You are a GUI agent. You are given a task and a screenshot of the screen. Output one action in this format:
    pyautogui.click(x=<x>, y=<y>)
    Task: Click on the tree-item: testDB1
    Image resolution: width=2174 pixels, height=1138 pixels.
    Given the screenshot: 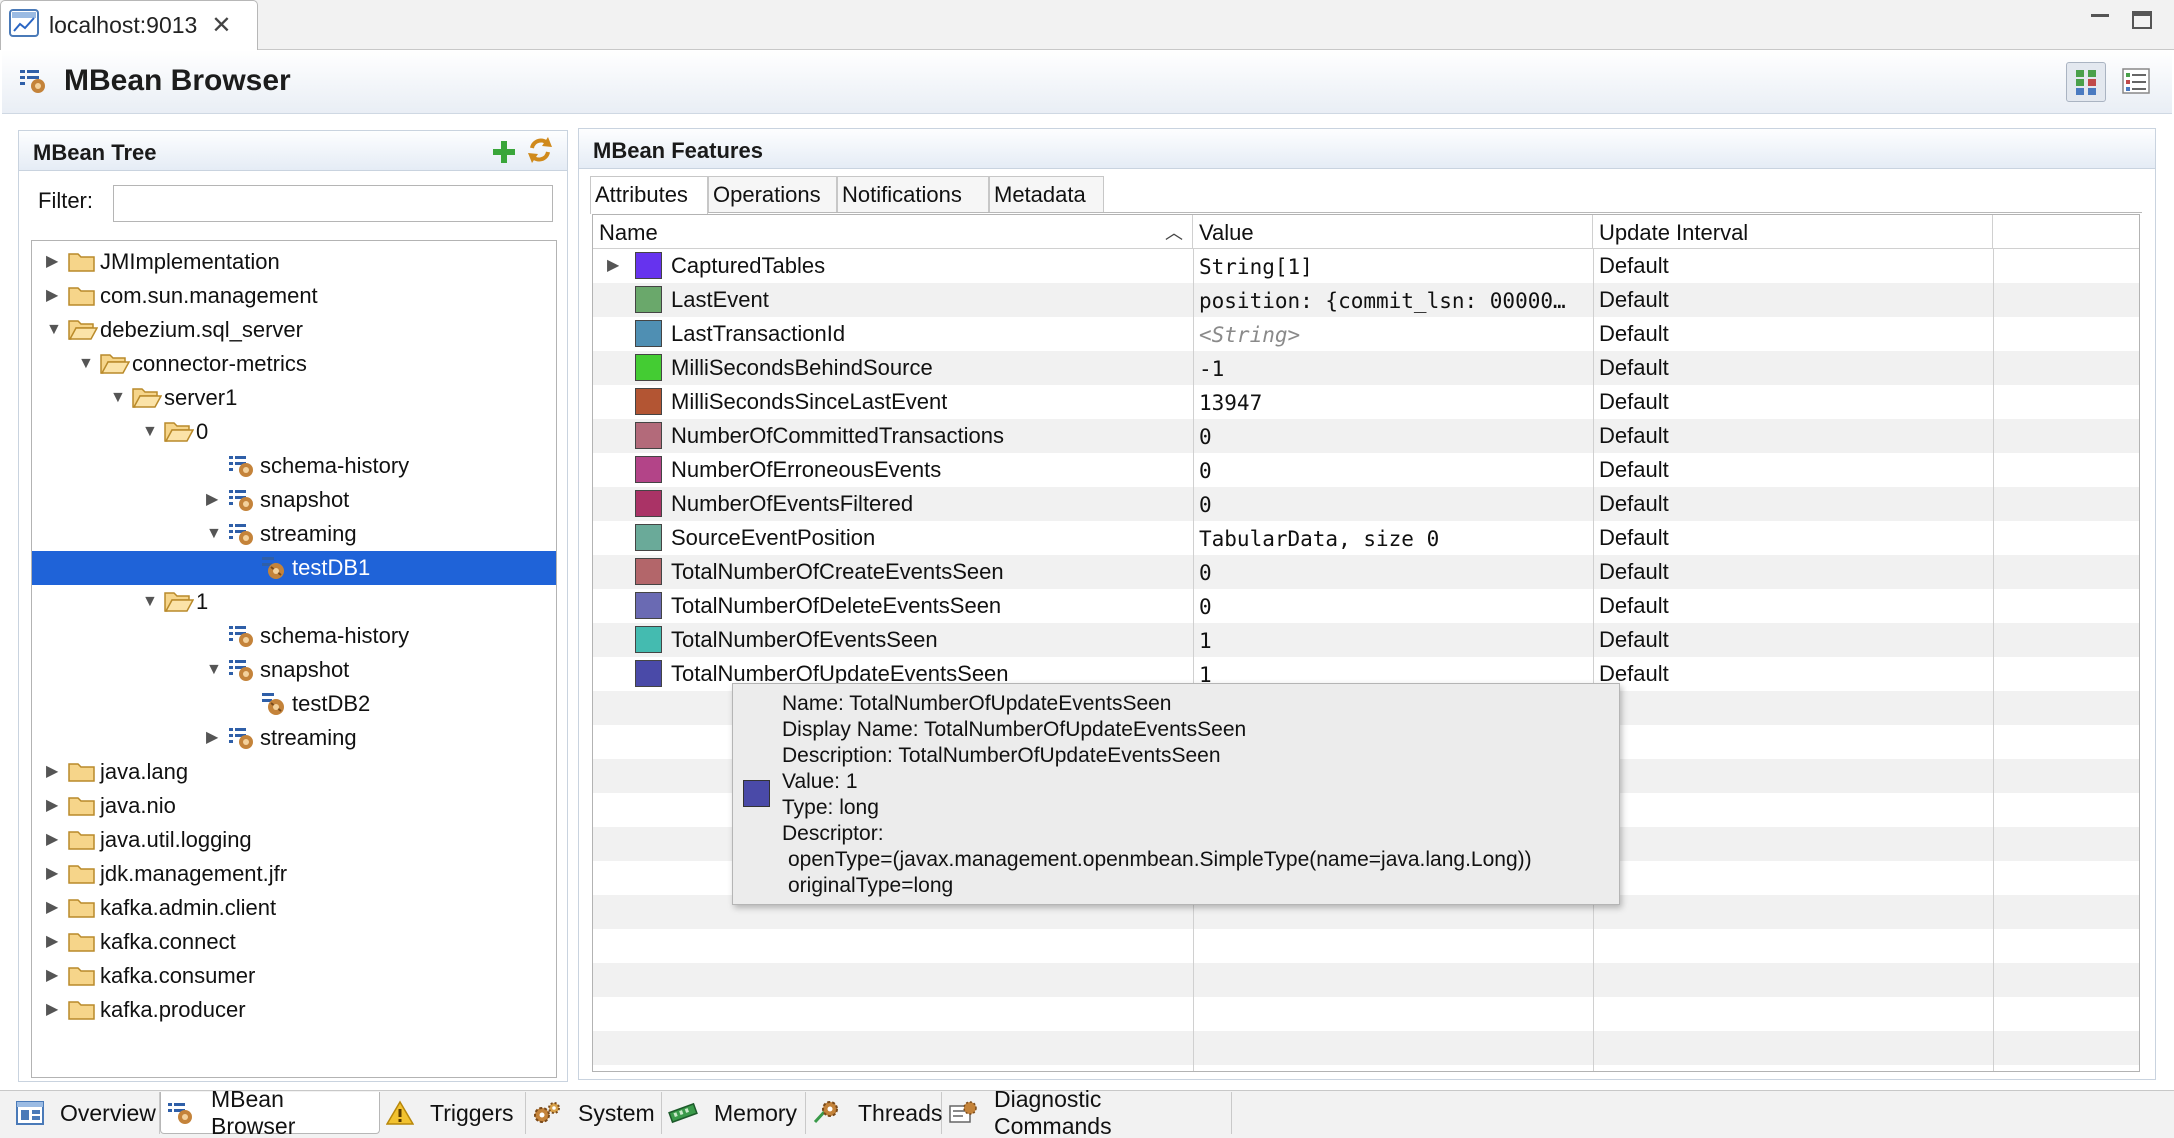 What is the action you would take?
    pyautogui.click(x=294, y=568)
    